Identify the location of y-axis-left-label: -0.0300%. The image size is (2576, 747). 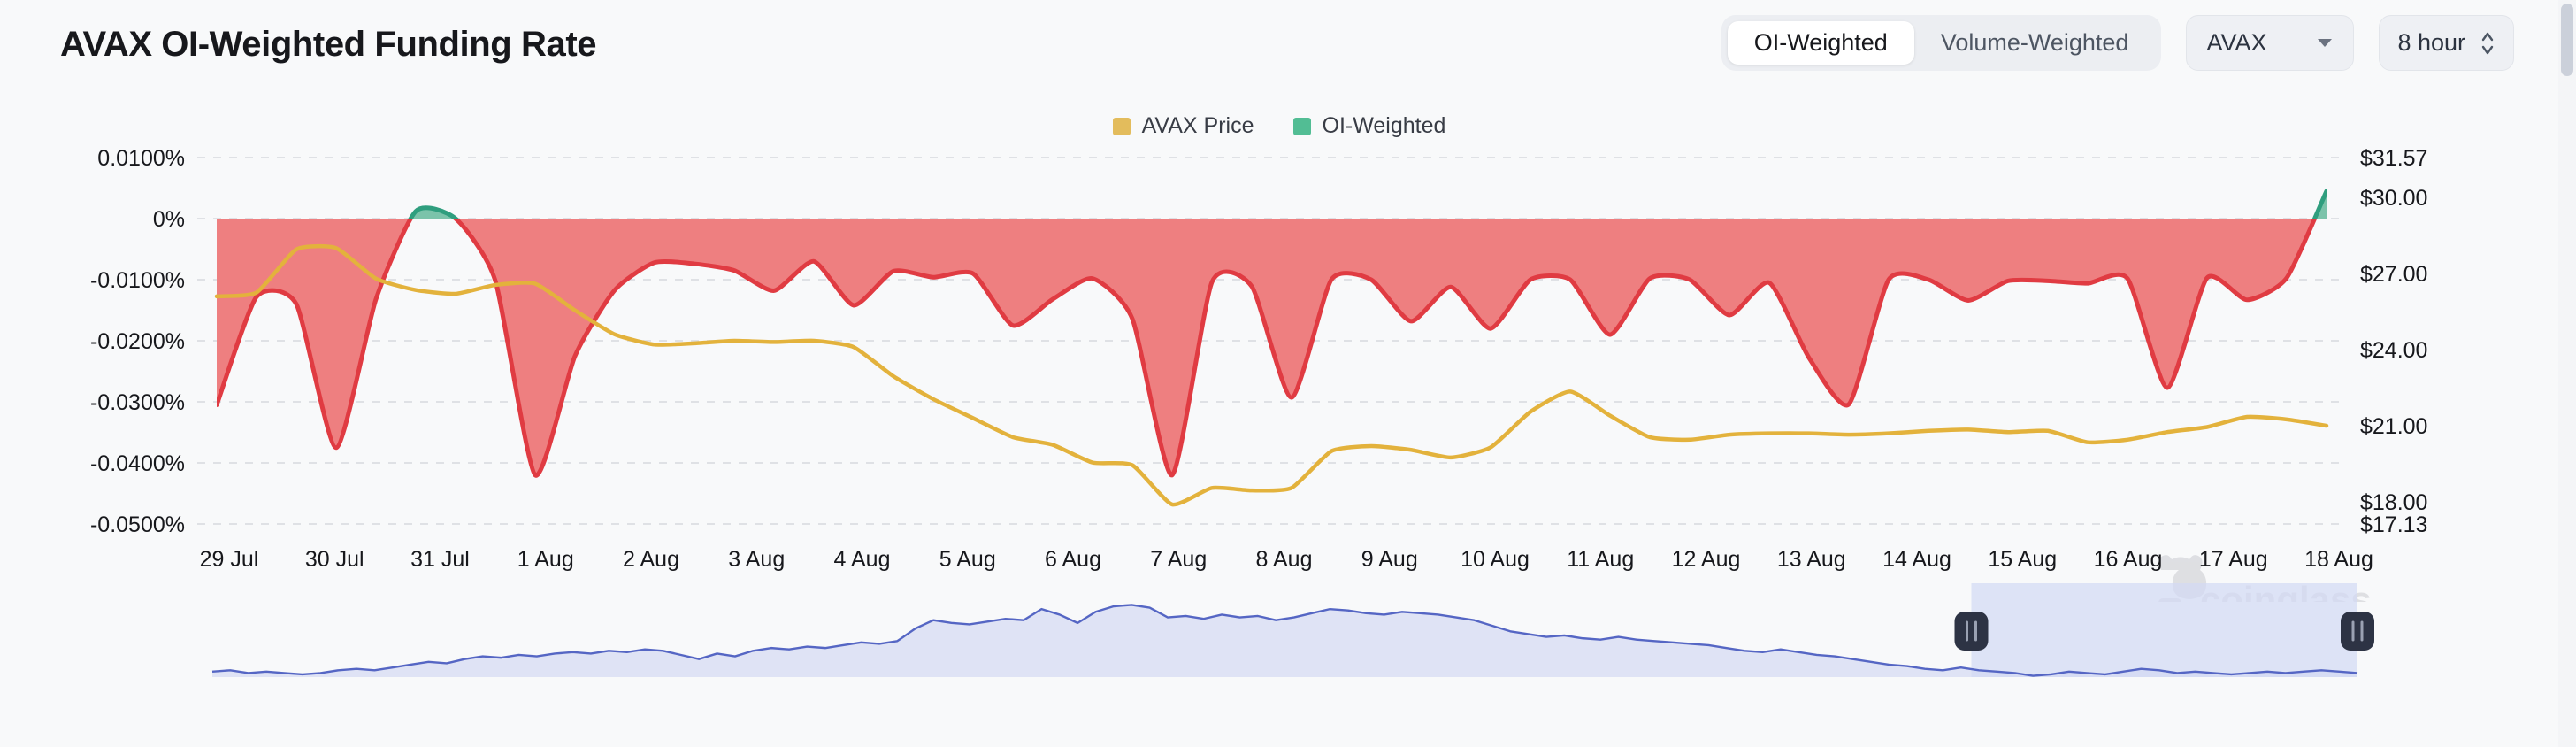
(137, 403).